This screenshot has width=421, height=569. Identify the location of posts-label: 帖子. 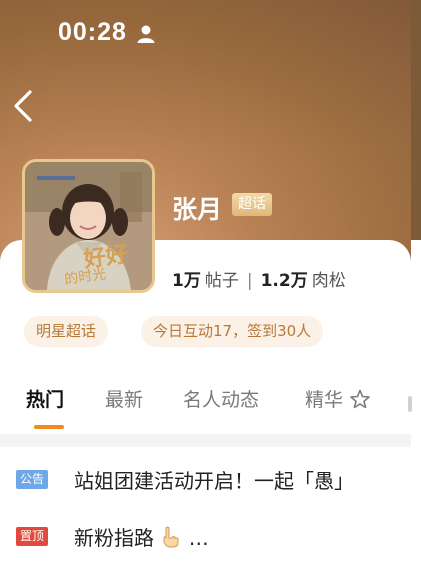
(221, 281).